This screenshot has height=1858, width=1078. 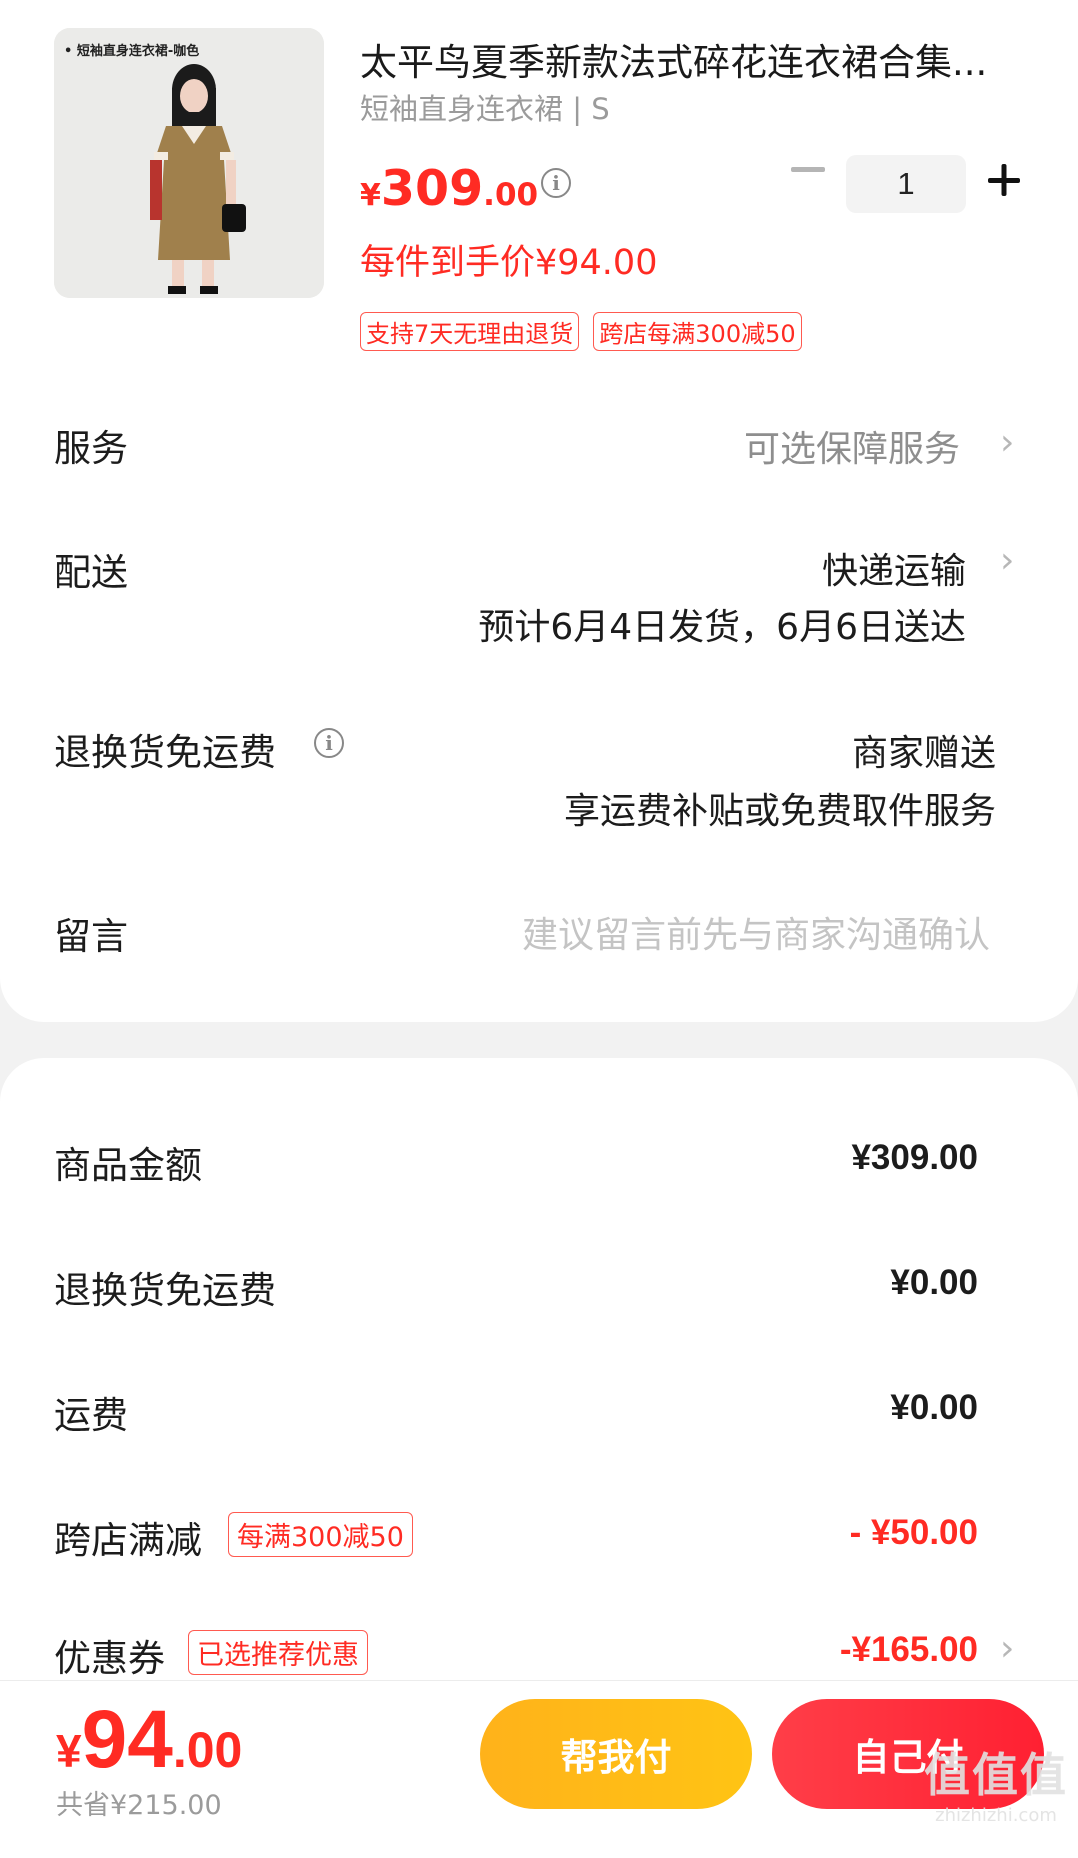 I want to click on coupon-label: 优惠券, so click(x=109, y=1658).